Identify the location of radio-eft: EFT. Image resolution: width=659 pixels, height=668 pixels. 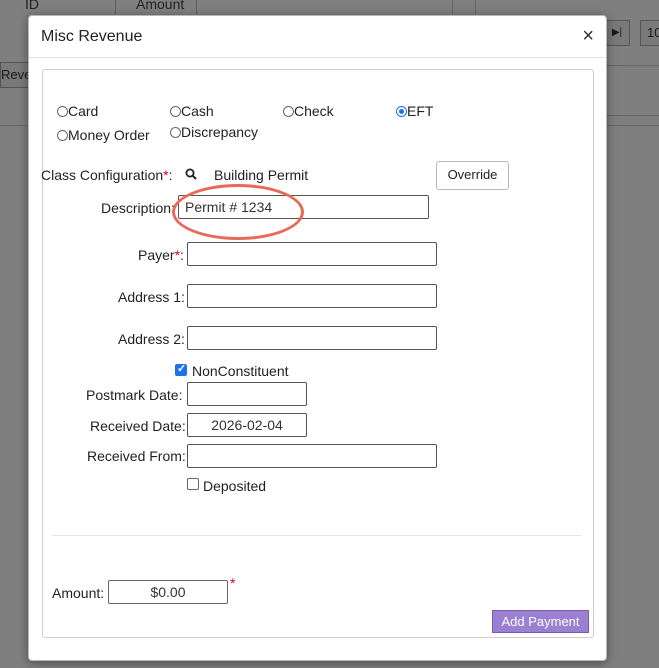
(414, 111).